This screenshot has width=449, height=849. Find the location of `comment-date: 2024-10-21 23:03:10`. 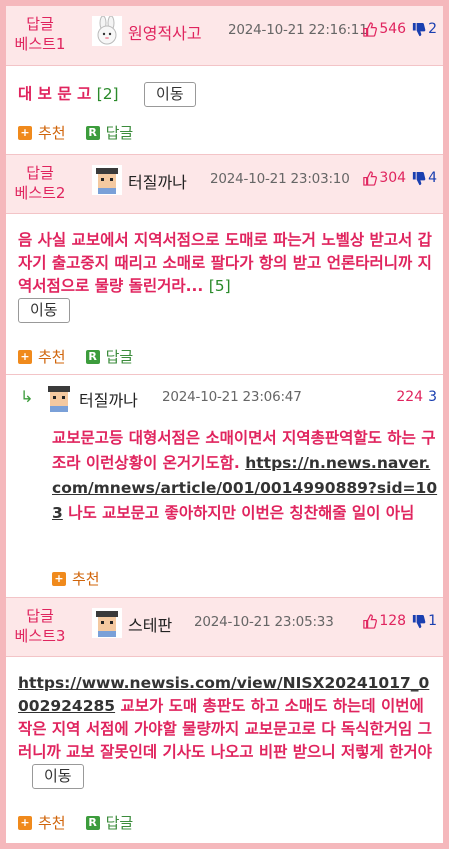

comment-date: 2024-10-21 23:03:10 is located at coordinates (280, 179).